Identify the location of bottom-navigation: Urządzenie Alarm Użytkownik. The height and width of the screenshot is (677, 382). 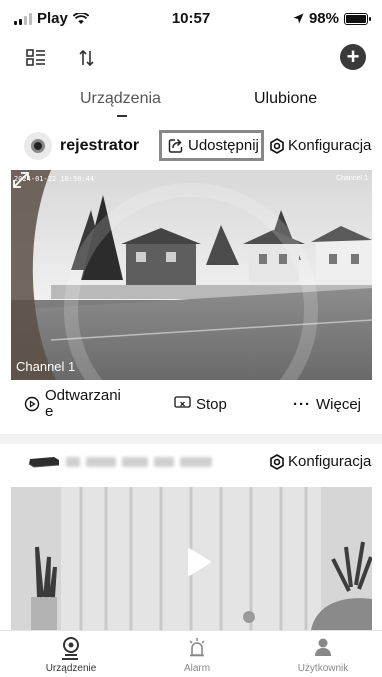
(191, 653).